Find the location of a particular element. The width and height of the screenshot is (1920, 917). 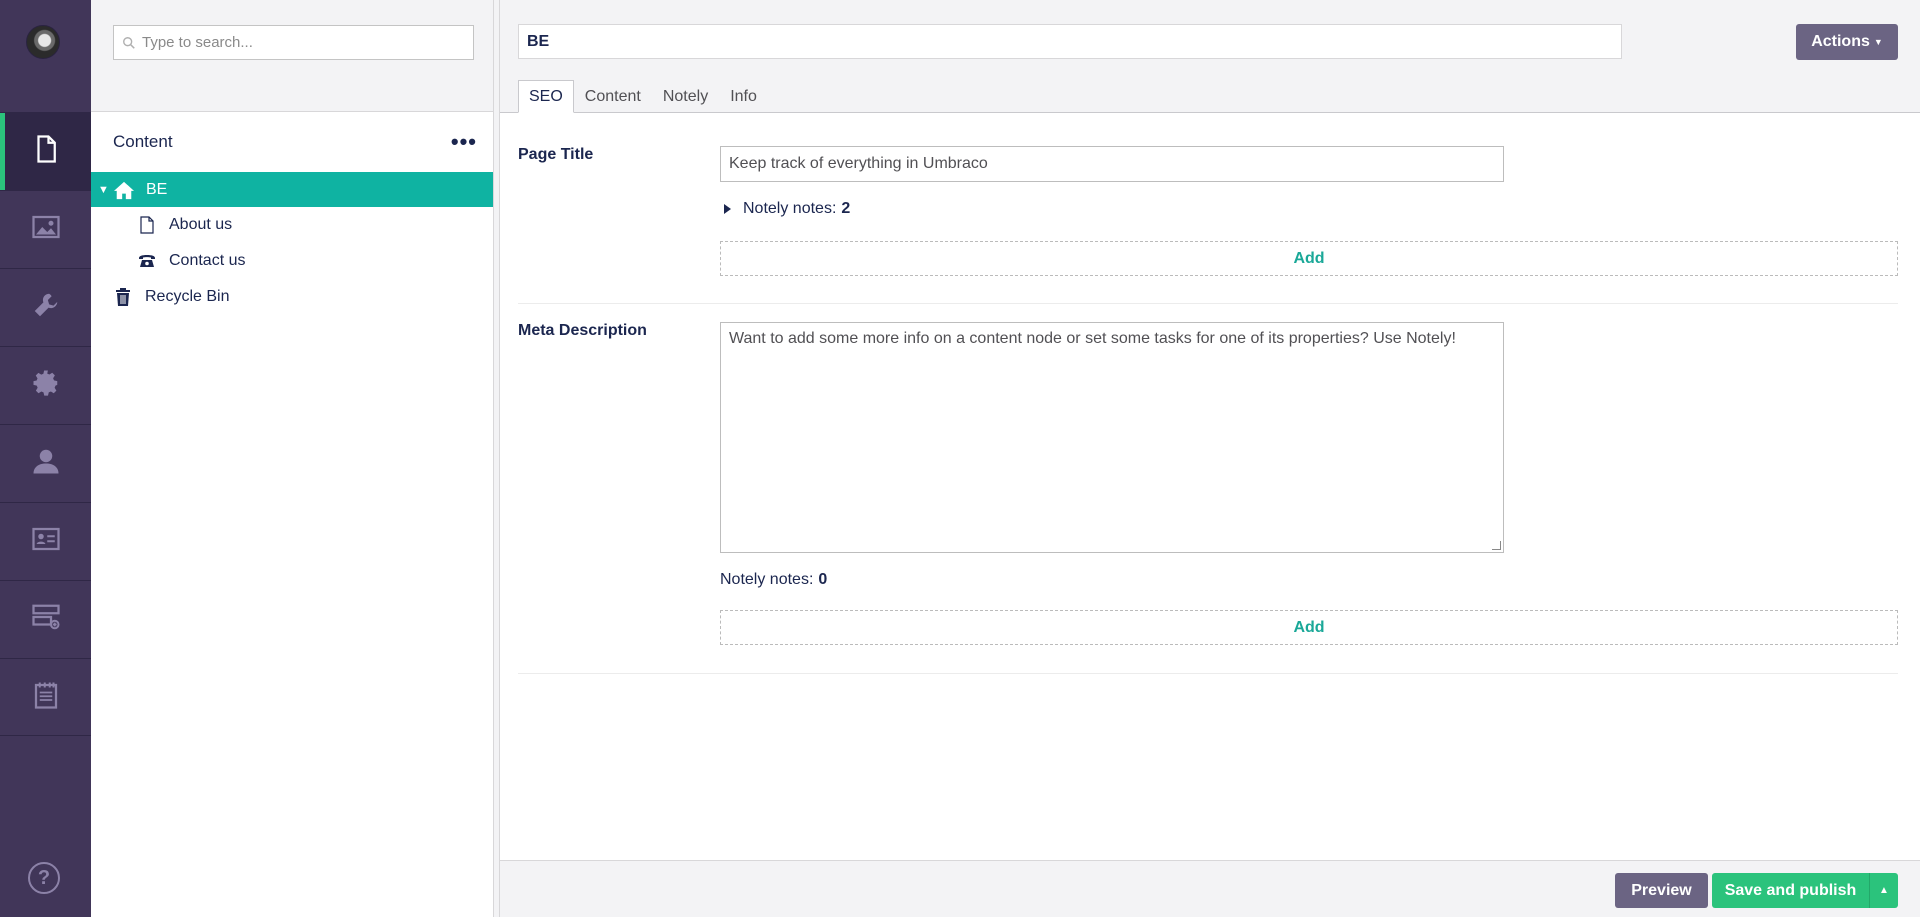

section-forms is located at coordinates (45, 619).